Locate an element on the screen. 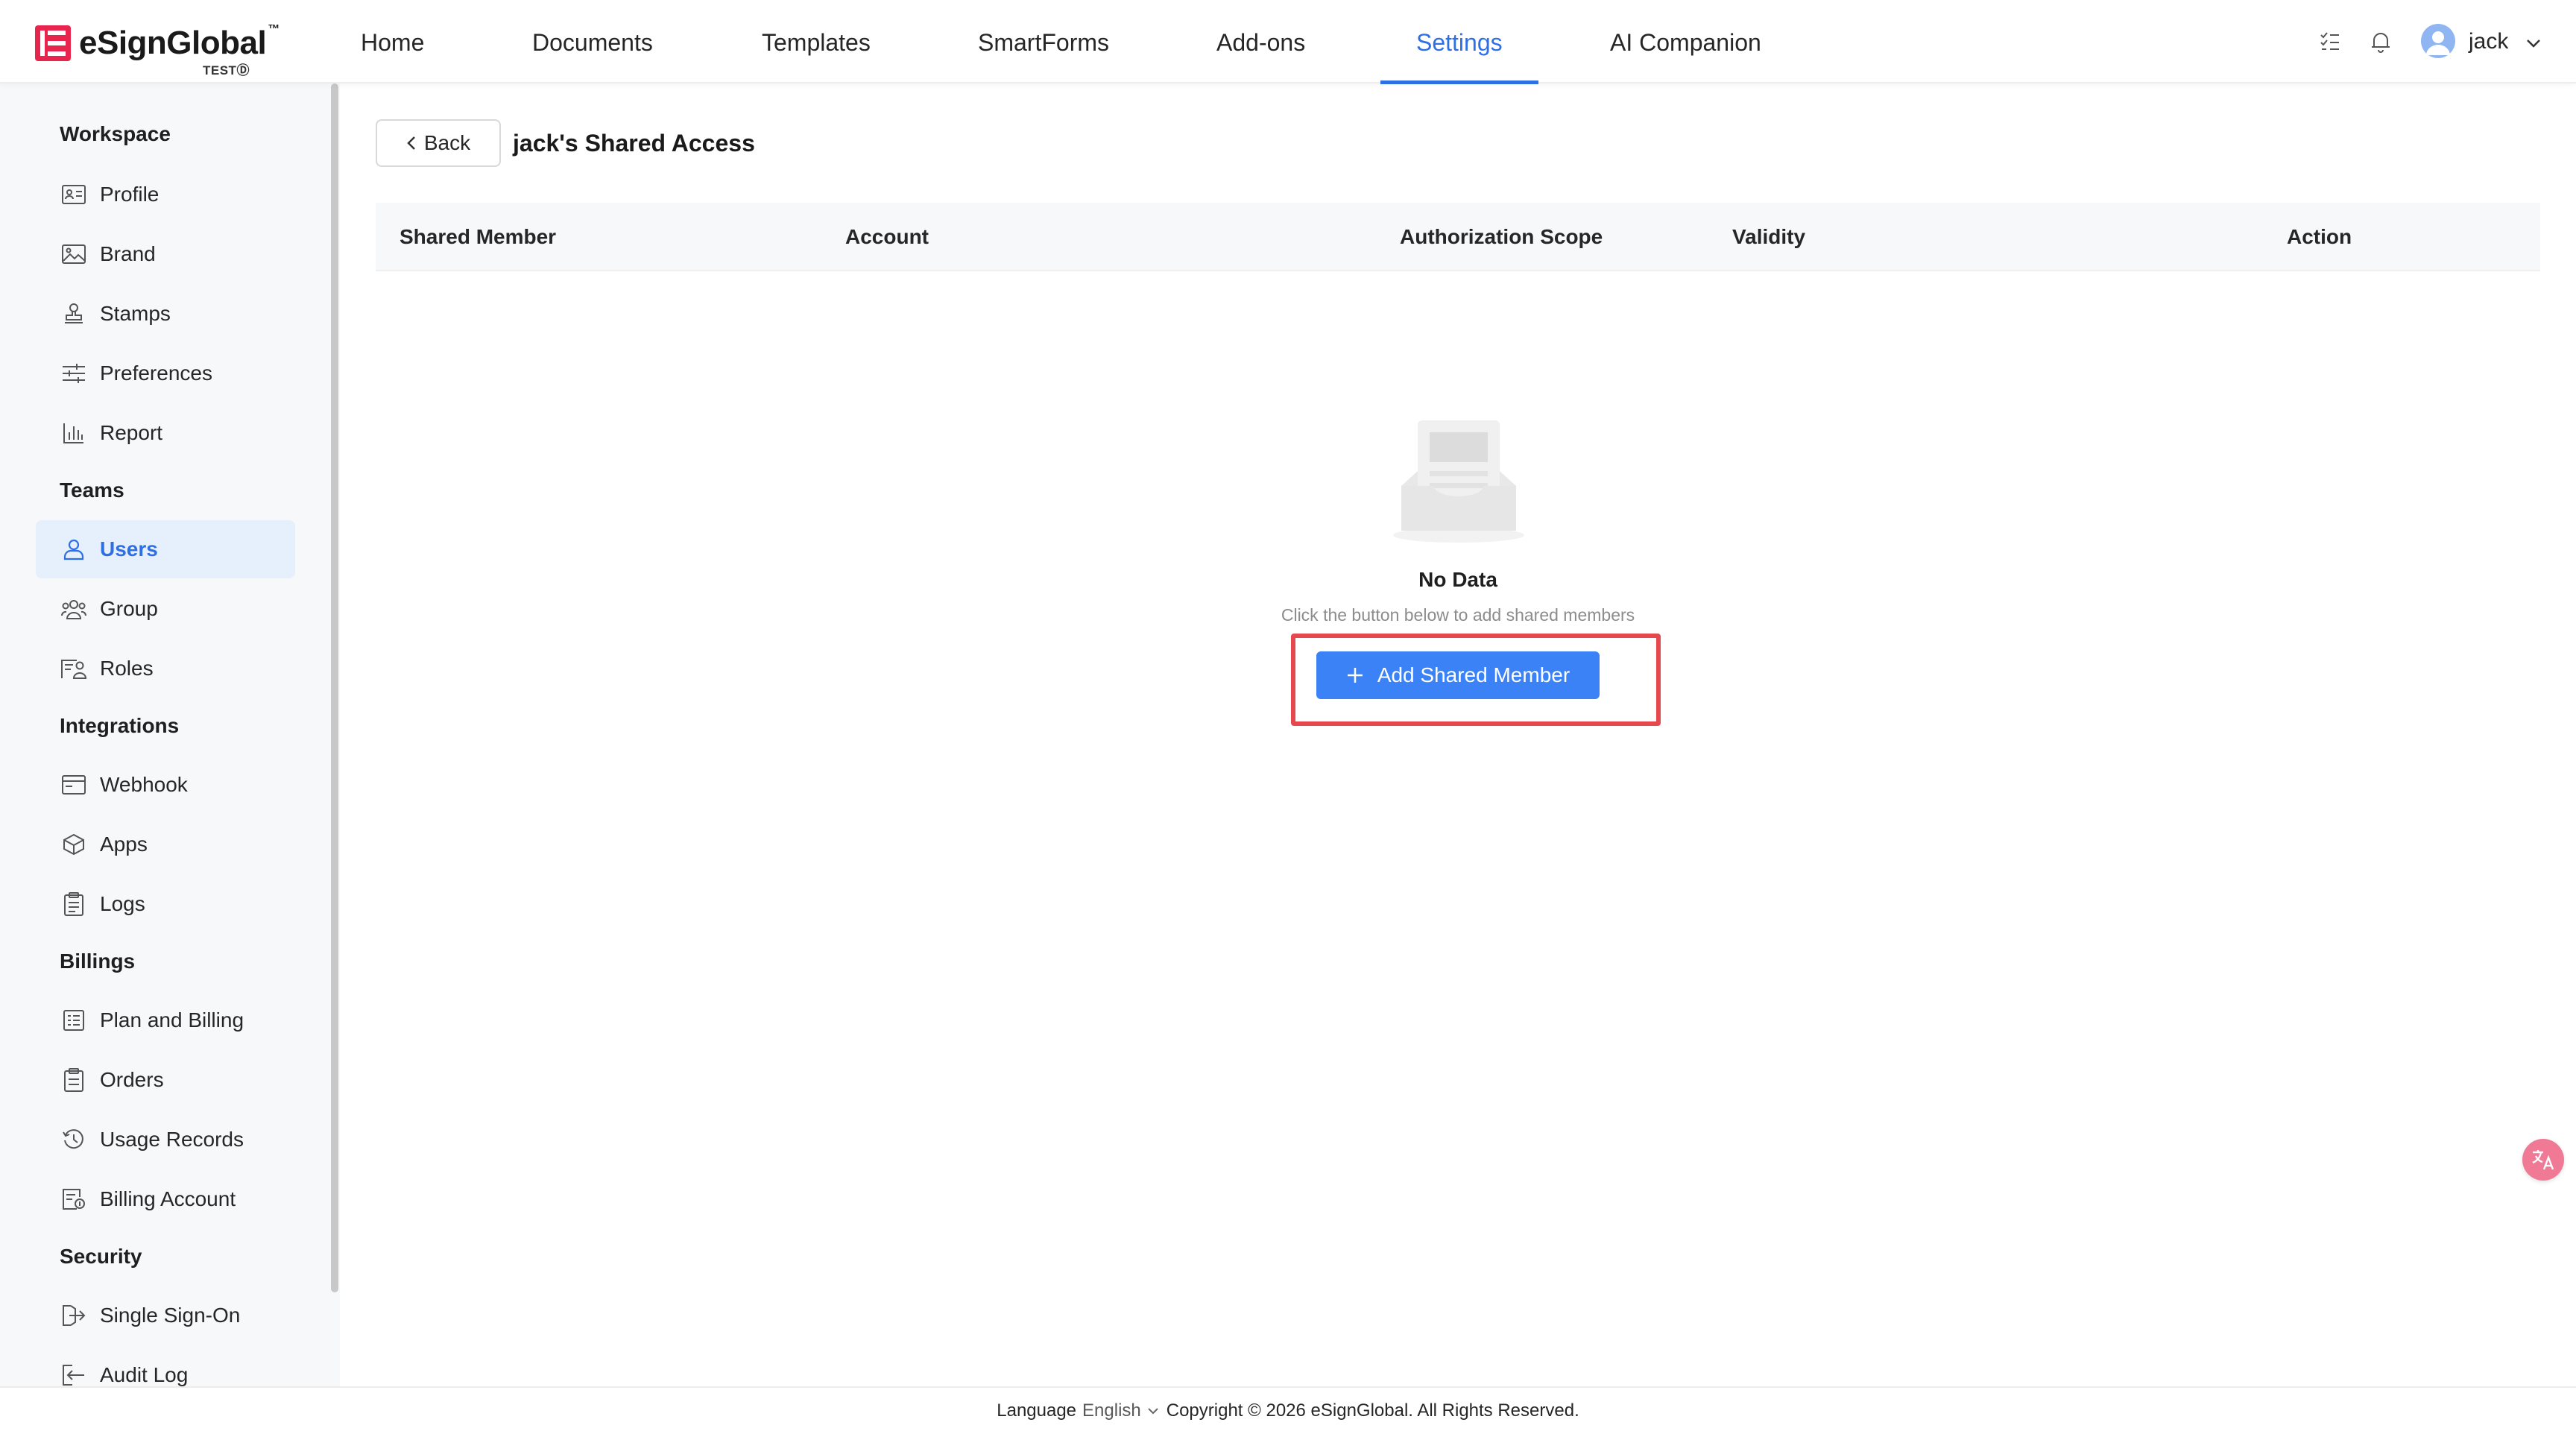  sidebar-item-label: Audit Log is located at coordinates (144, 1375).